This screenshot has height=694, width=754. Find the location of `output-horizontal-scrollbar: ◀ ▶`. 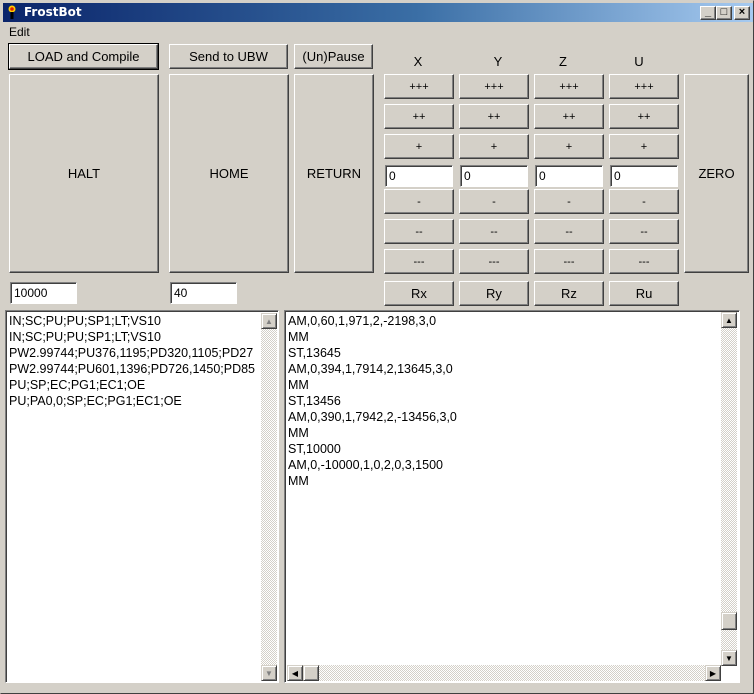

output-horizontal-scrollbar: ◀ ▶ is located at coordinates (504, 673).